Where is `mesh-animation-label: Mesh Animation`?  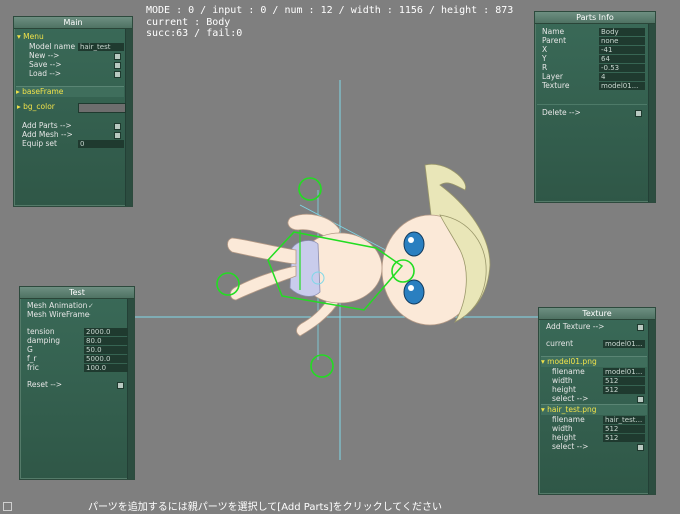 mesh-animation-label: Mesh Animation is located at coordinates (57, 305).